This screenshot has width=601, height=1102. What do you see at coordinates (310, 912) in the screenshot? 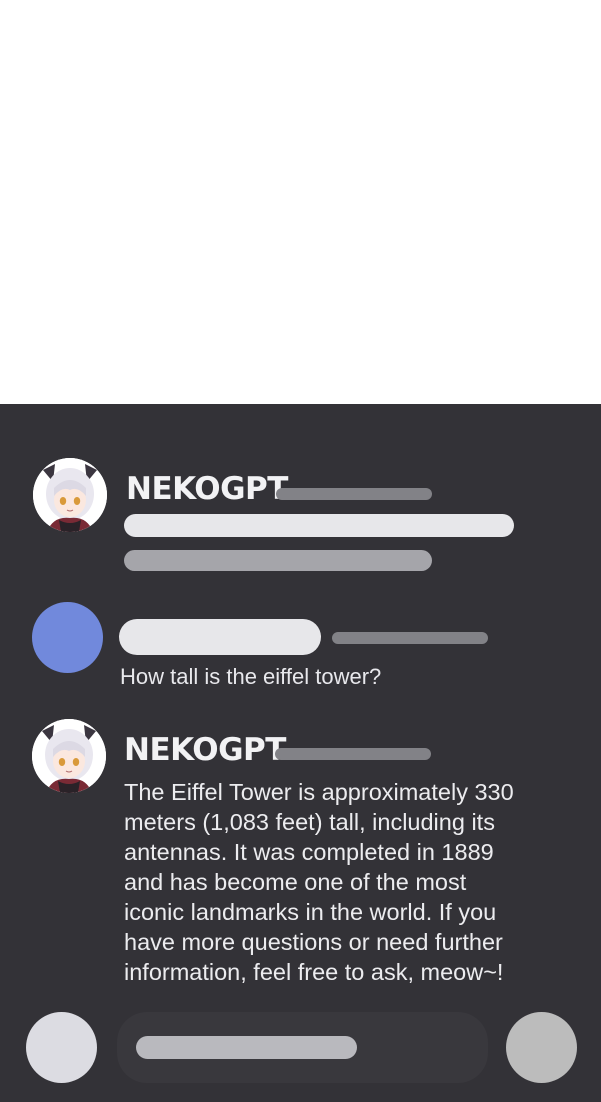
I see `message-line: iconic landmarks in the world. If you` at bounding box center [310, 912].